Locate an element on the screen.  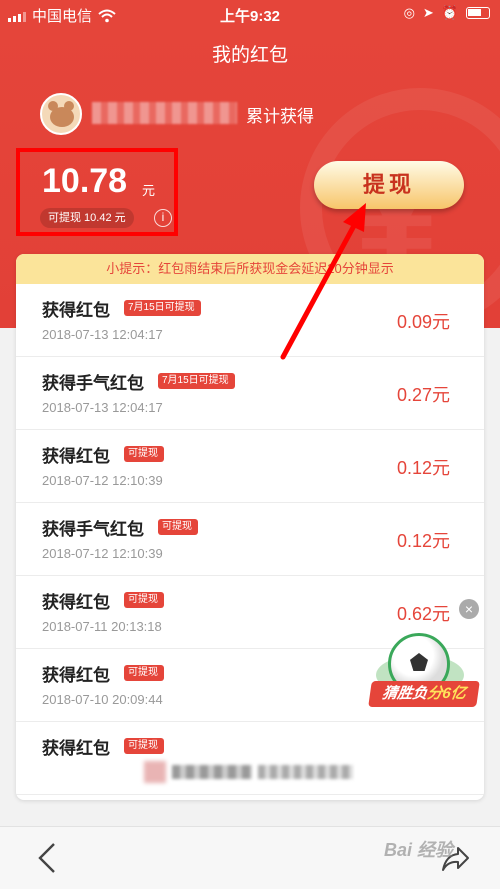
location-icon: ➤ is located at coordinates (428, 12).